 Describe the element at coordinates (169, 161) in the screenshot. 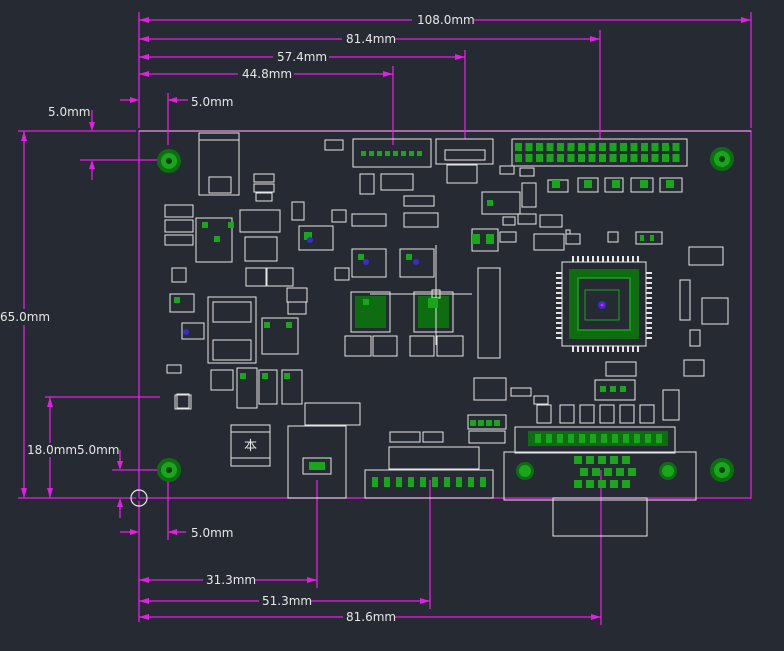

I see `mounting-hole-tl` at that location.